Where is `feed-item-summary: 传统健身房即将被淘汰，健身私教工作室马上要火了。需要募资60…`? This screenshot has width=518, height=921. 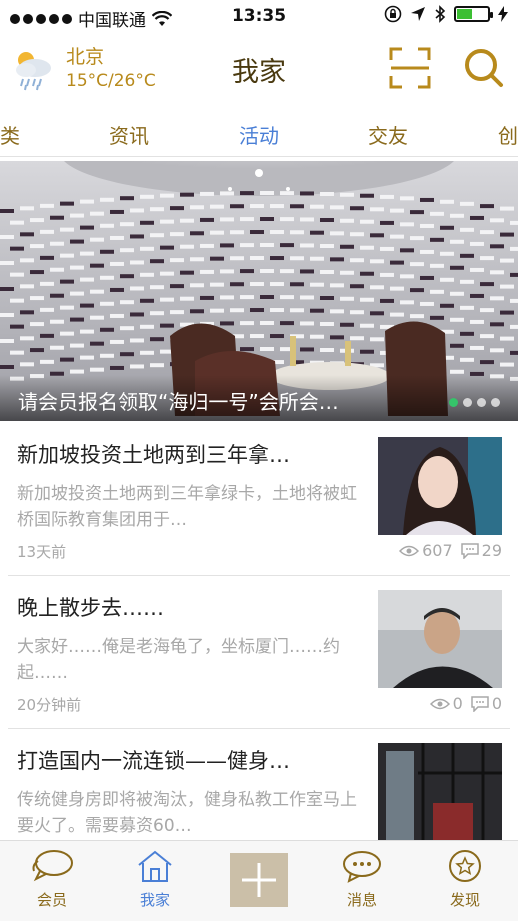
feed-item-summary: 传统健身房即将被淘汰，健身私教工作室马上要火了。需要募资60… is located at coordinates (187, 813).